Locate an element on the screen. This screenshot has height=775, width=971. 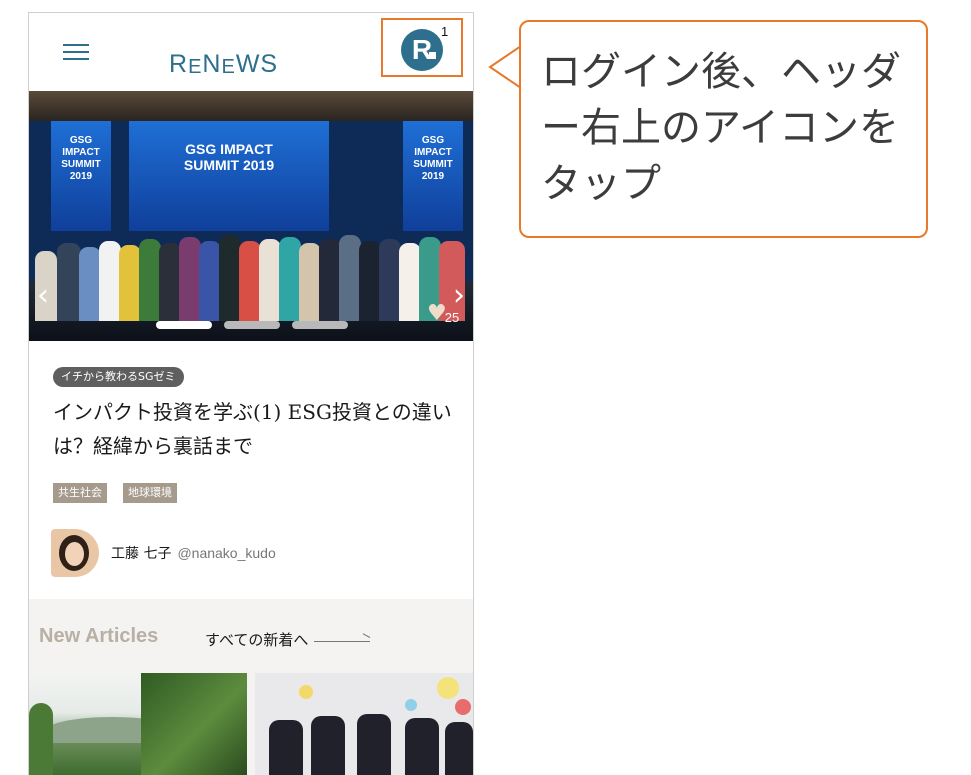
hero-crowd-photo is located at coordinates (251, 266).